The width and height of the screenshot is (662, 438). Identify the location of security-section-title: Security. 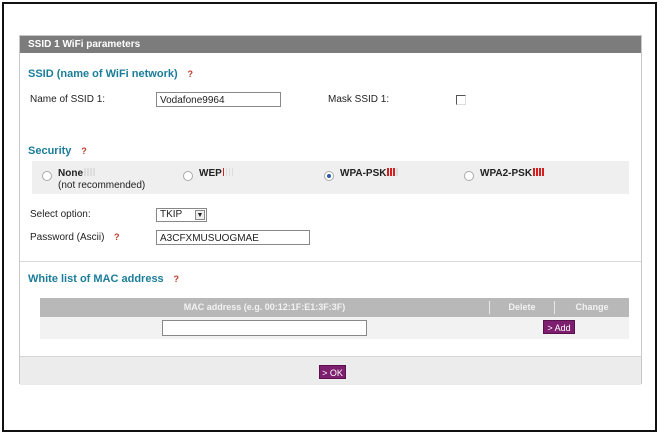
(50, 151).